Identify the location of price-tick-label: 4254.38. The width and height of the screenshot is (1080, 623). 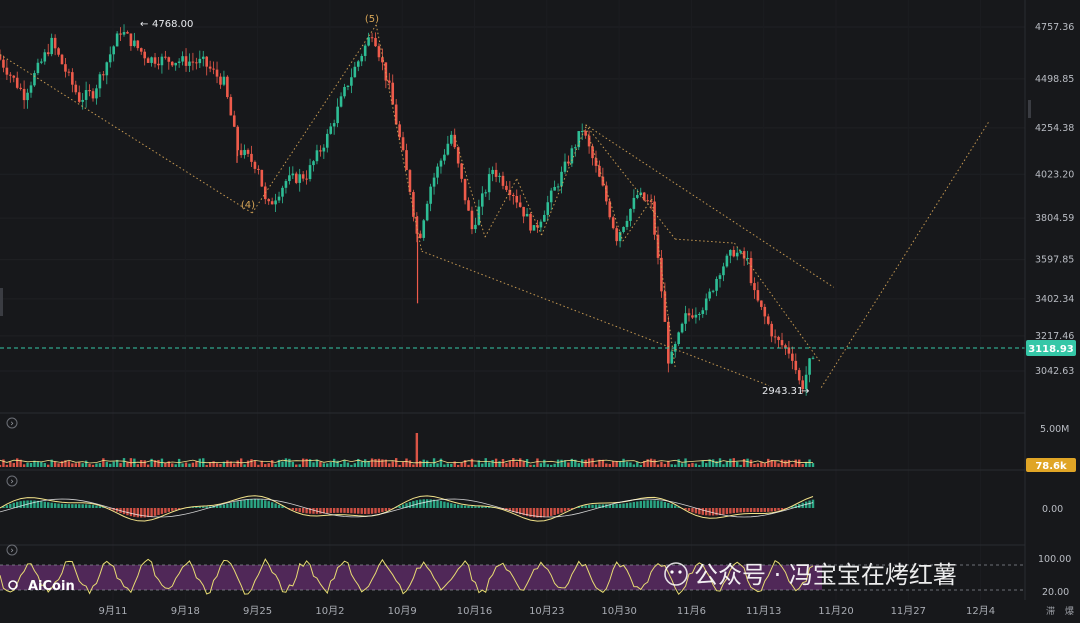
(1054, 128).